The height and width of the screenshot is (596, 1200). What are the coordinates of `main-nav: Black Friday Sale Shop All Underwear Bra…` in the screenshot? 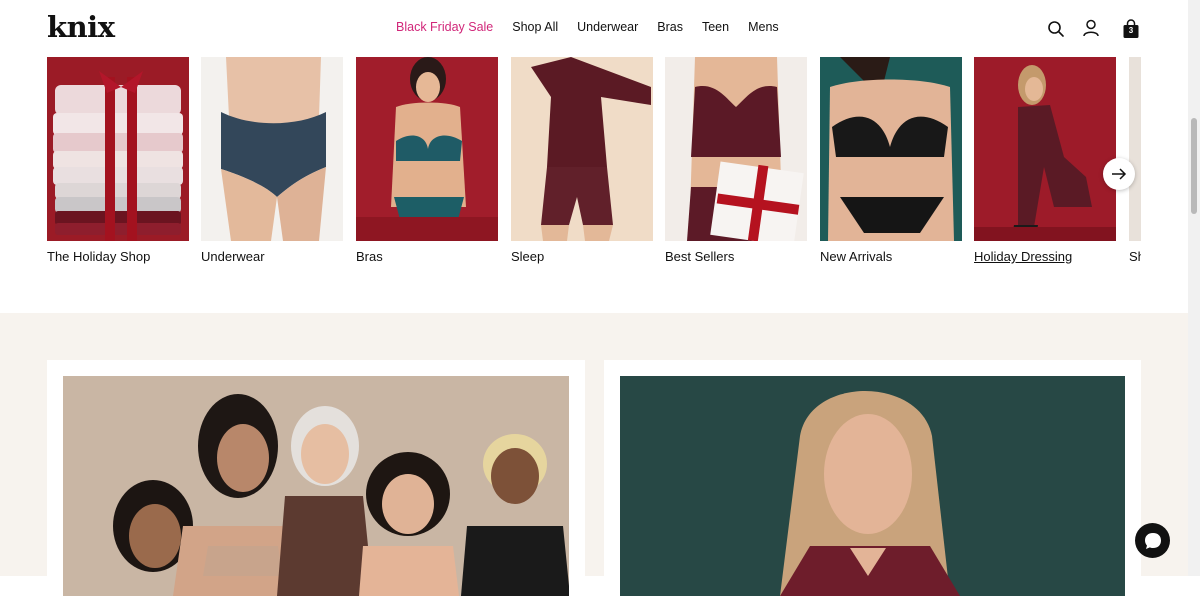 It's located at (587, 27).